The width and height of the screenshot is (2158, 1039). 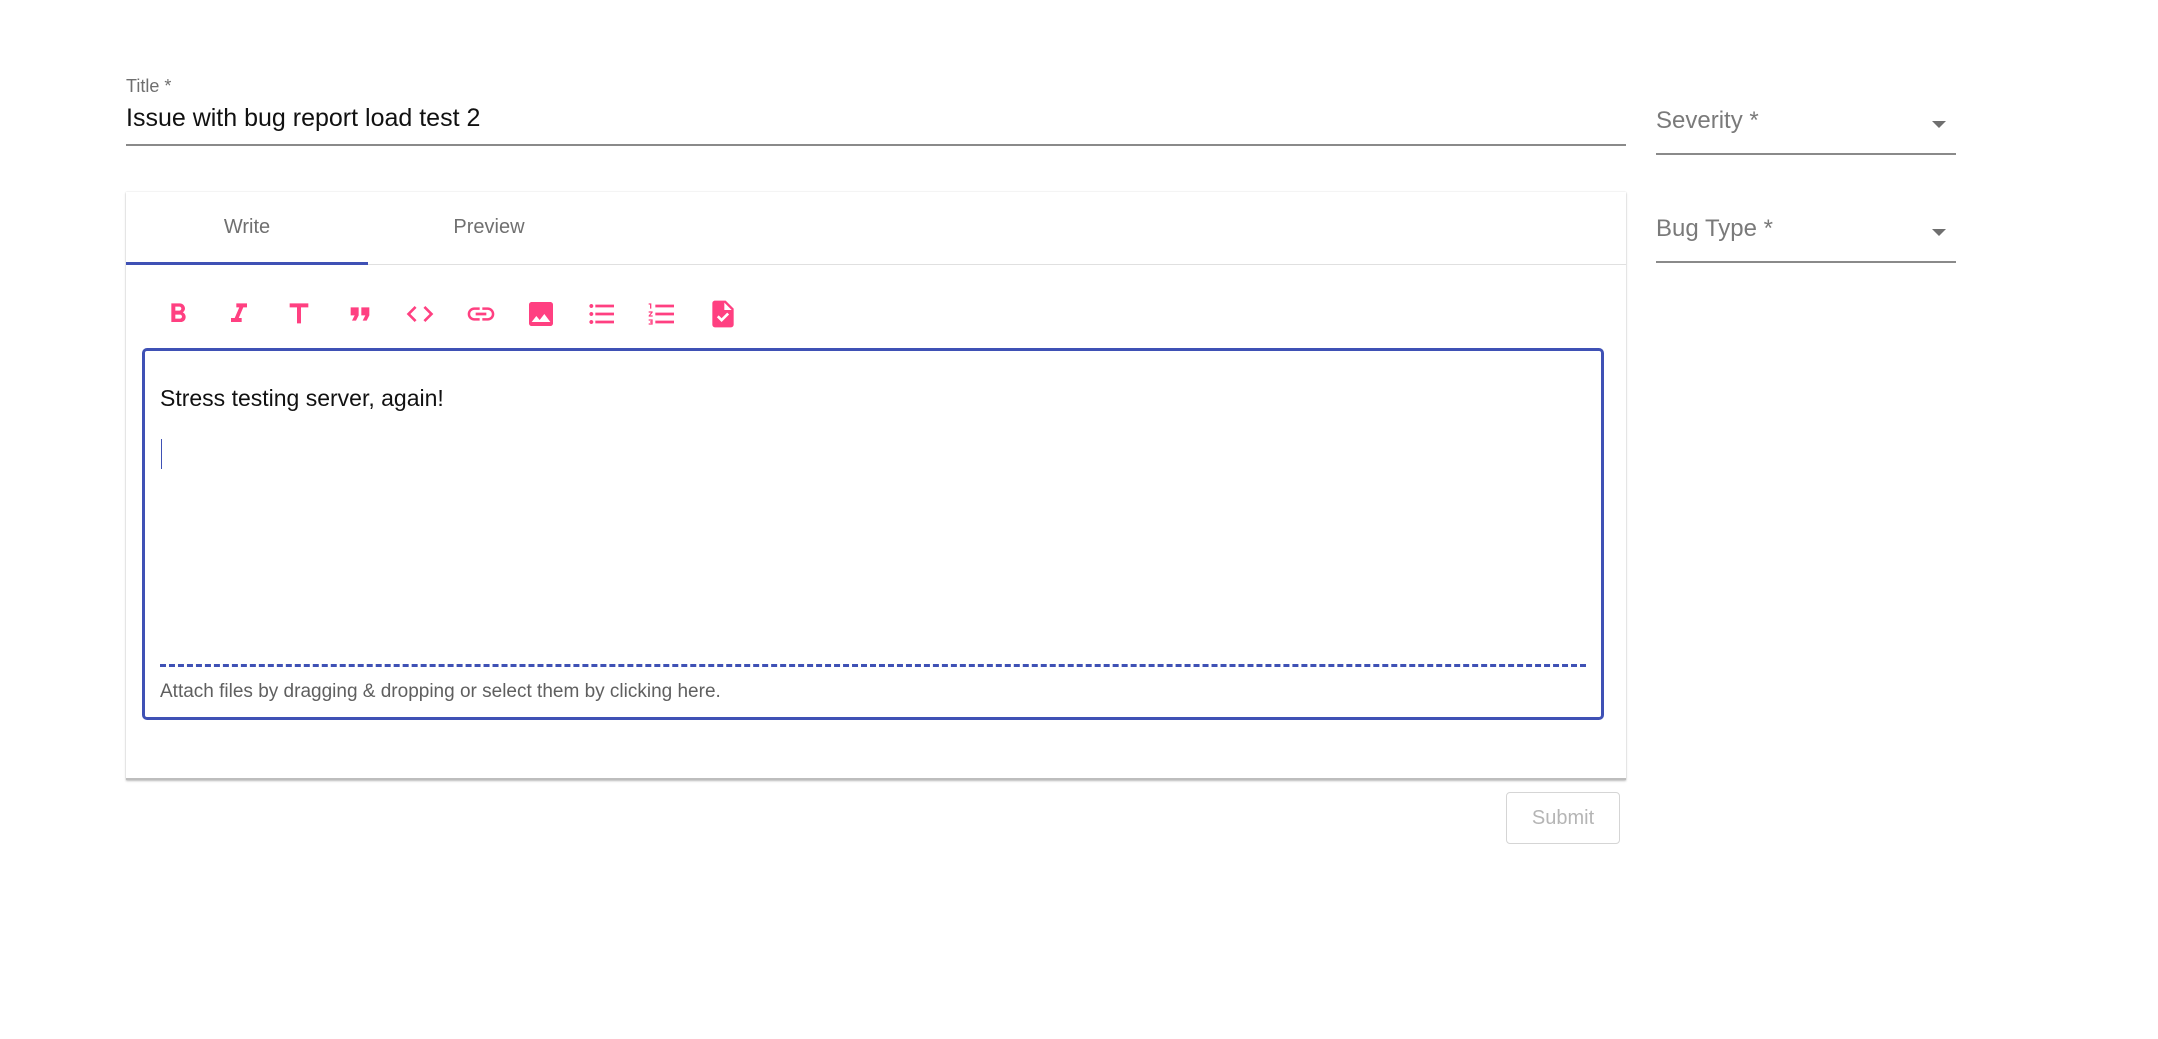 I want to click on bug-type-select: Bug Type *, so click(x=1806, y=239).